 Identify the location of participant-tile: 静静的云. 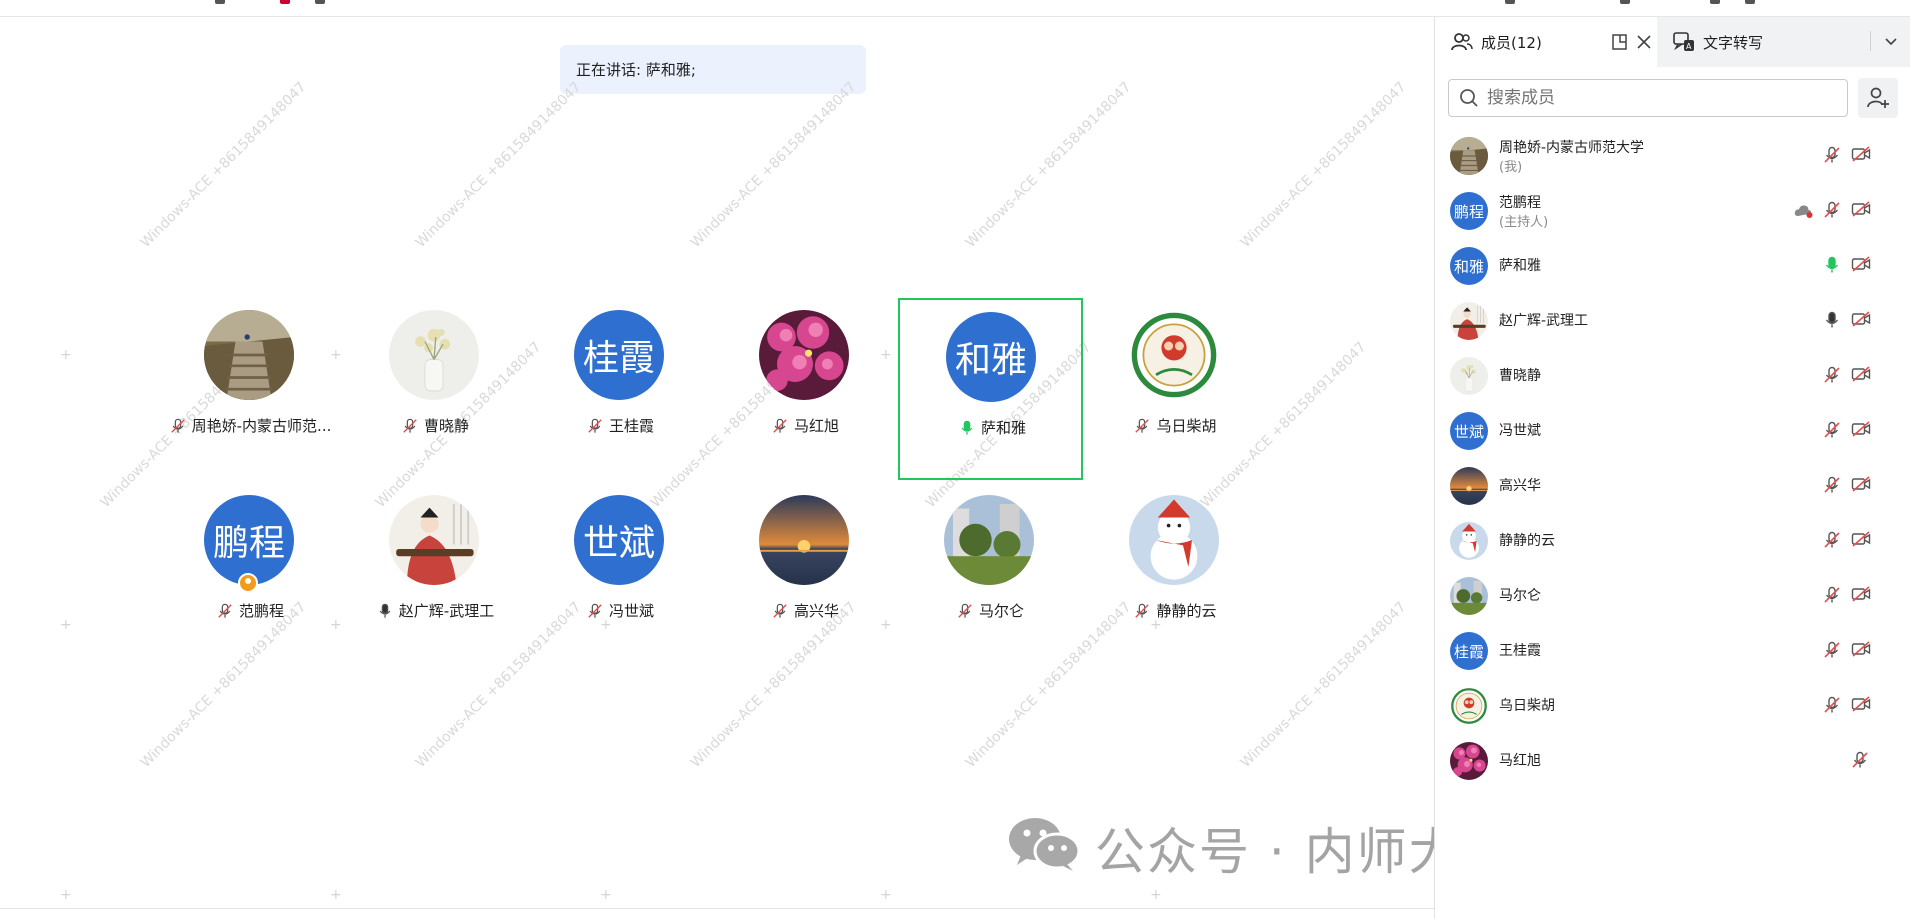
(1175, 574).